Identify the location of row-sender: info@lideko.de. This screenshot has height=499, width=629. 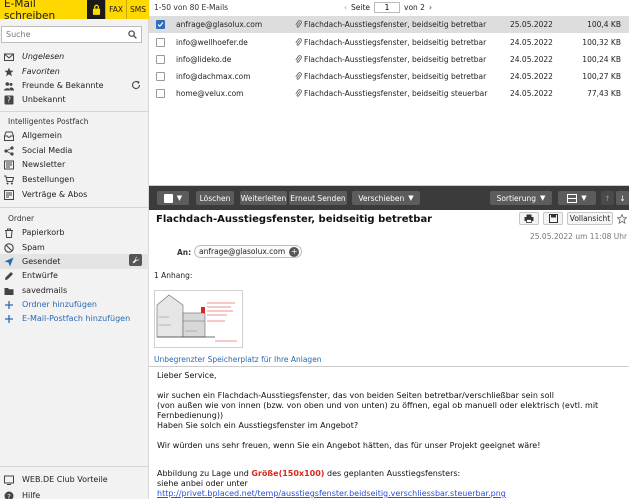
(204, 59).